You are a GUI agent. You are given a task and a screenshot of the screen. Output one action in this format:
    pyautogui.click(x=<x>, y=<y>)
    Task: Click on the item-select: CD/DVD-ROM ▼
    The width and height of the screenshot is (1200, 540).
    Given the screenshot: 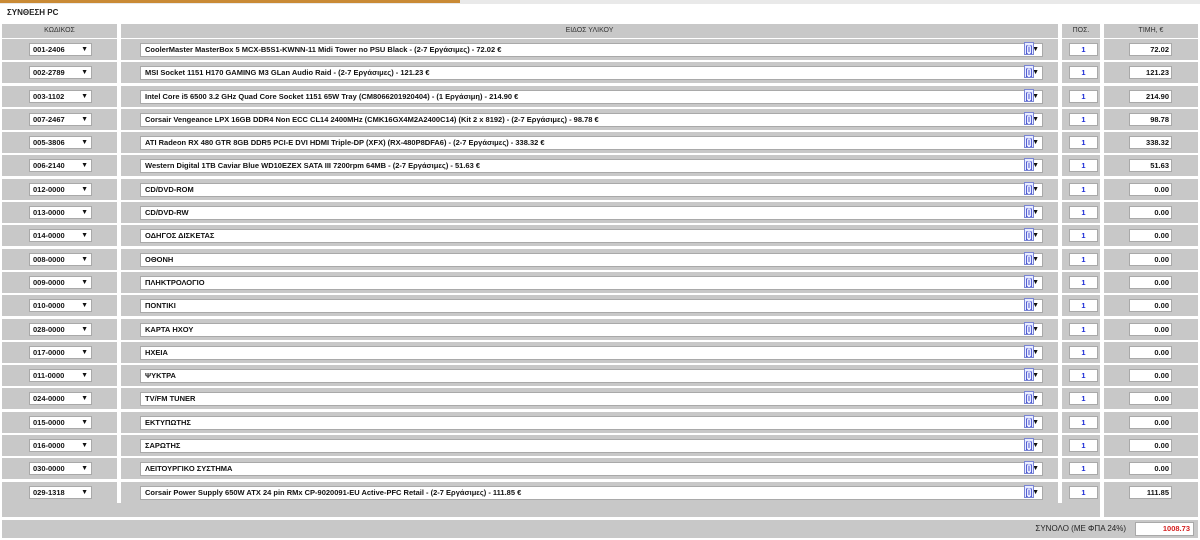 What is the action you would take?
    pyautogui.click(x=591, y=189)
    